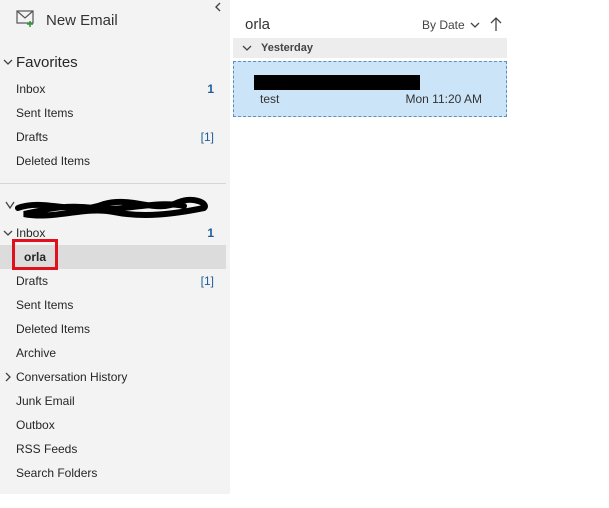 The width and height of the screenshot is (609, 508). What do you see at coordinates (113, 183) in the screenshot?
I see `section-divider` at bounding box center [113, 183].